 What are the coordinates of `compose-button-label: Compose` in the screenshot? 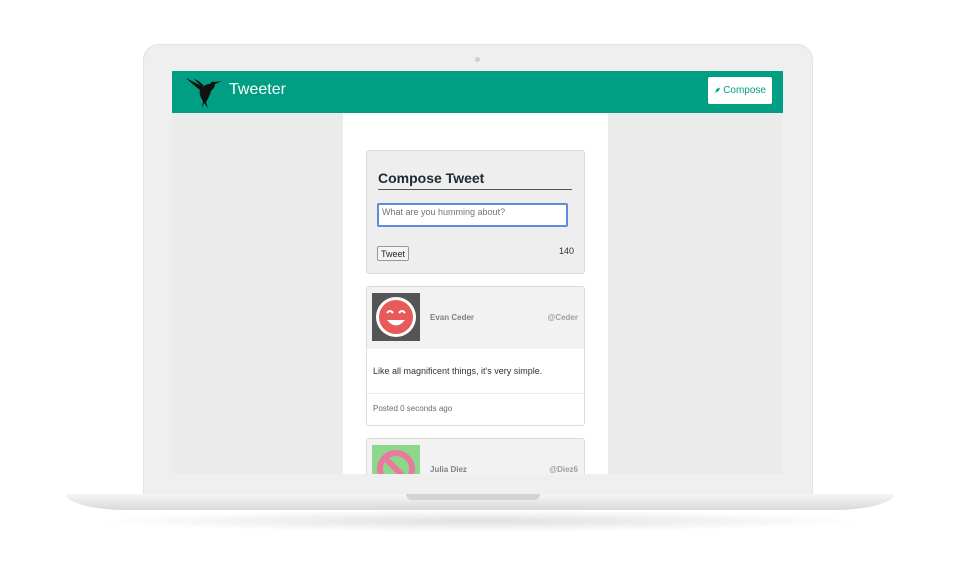 It's located at (744, 90).